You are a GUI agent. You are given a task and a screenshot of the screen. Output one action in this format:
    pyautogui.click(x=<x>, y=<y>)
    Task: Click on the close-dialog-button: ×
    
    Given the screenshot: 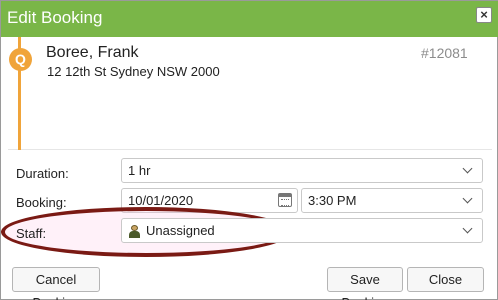 What is the action you would take?
    pyautogui.click(x=484, y=15)
    